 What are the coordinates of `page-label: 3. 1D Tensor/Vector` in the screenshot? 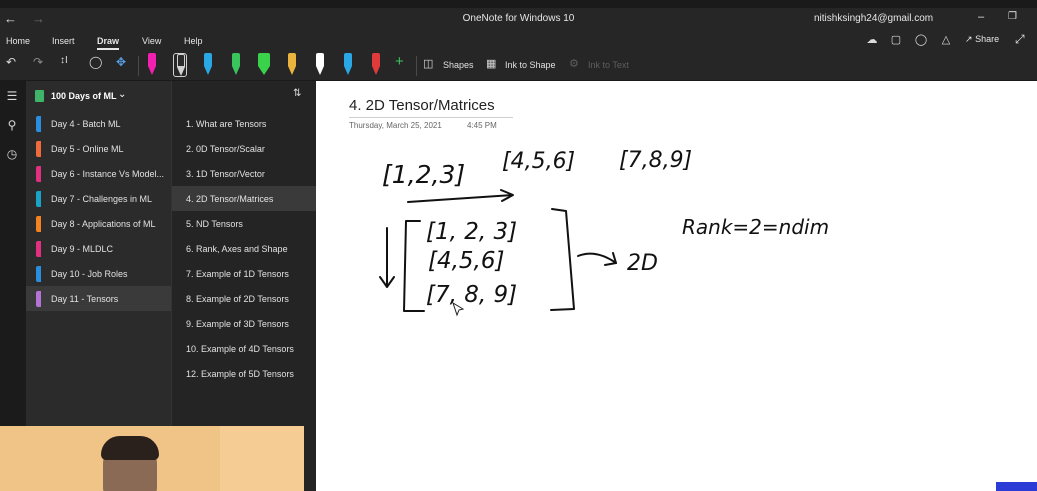 It's located at (225, 174).